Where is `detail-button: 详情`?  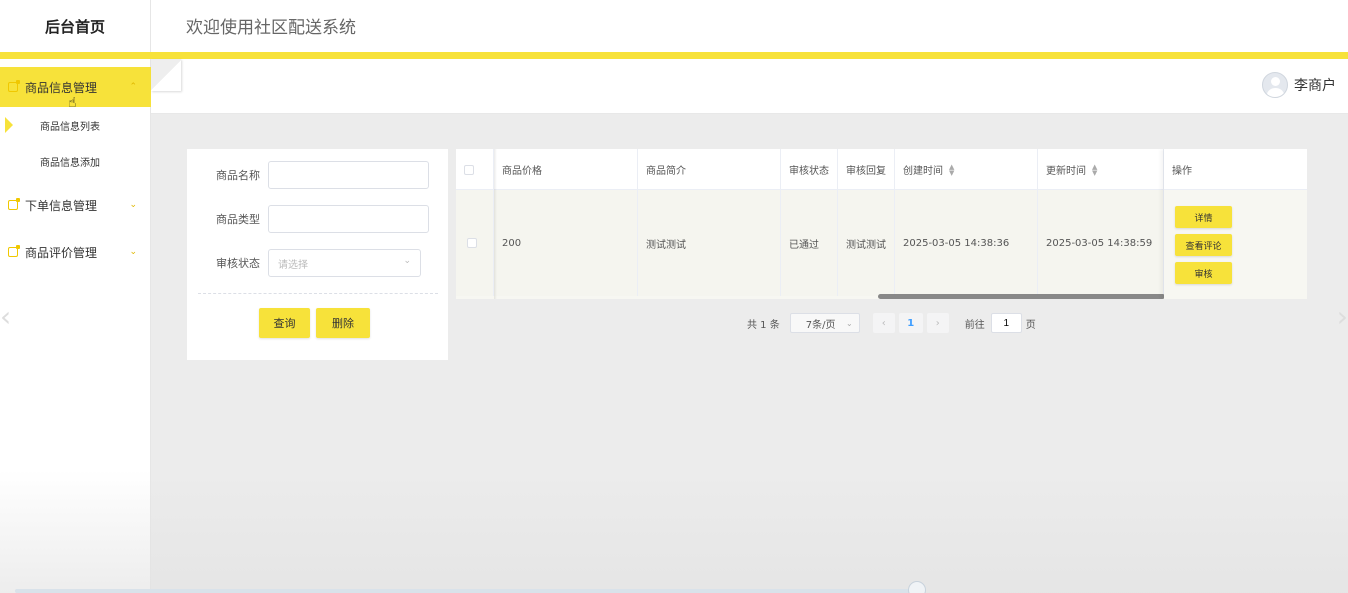 detail-button: 详情 is located at coordinates (1203, 217).